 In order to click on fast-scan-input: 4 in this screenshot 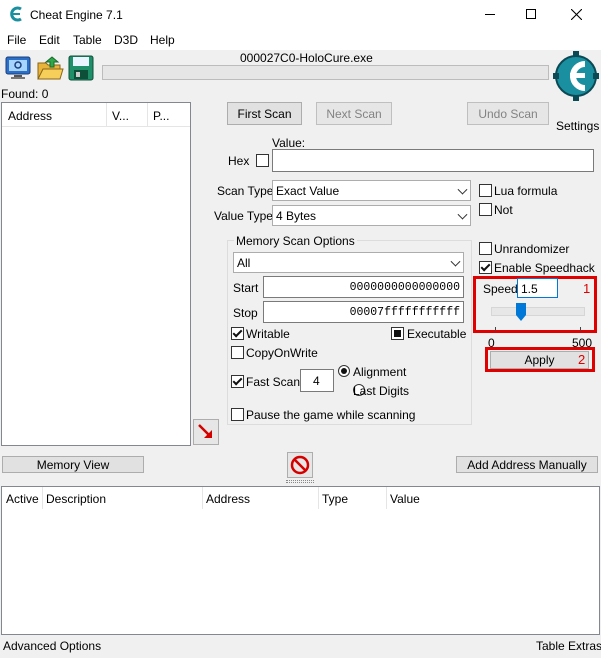, I will do `click(317, 380)`.